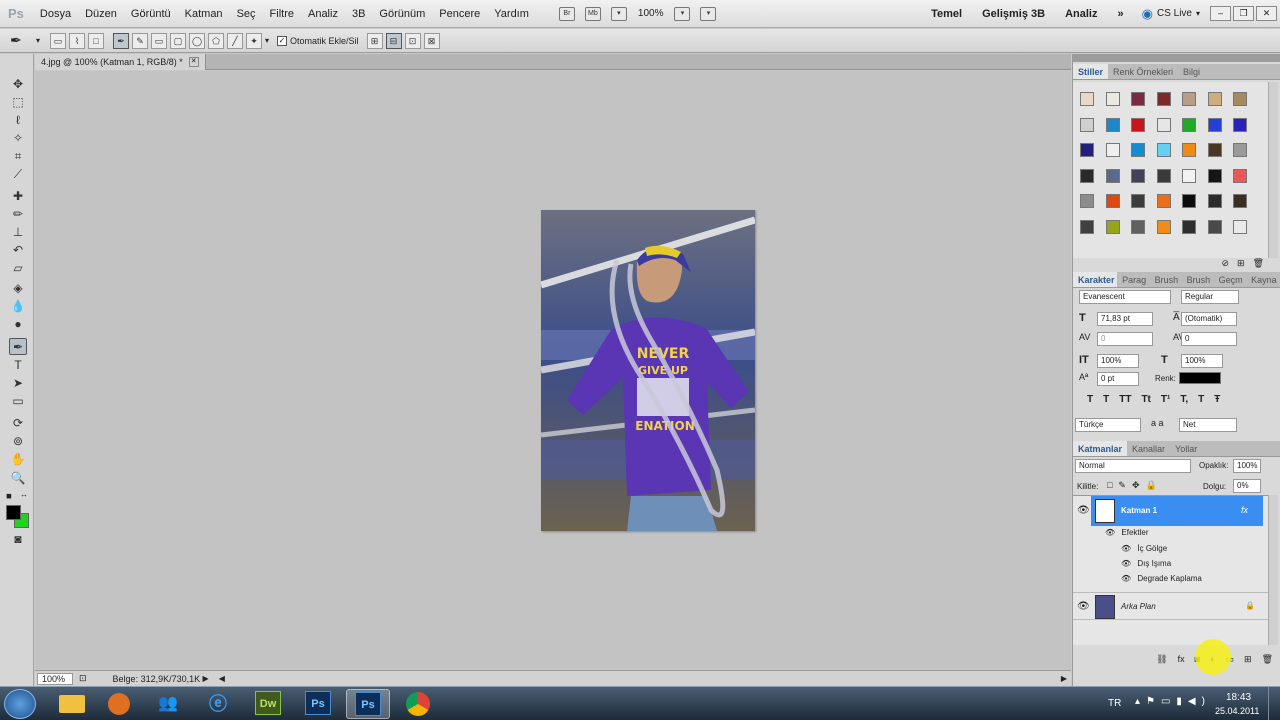 This screenshot has width=1280, height=720. Describe the element at coordinates (682, 13) in the screenshot. I see `arrange-documents-button: ▾` at that location.